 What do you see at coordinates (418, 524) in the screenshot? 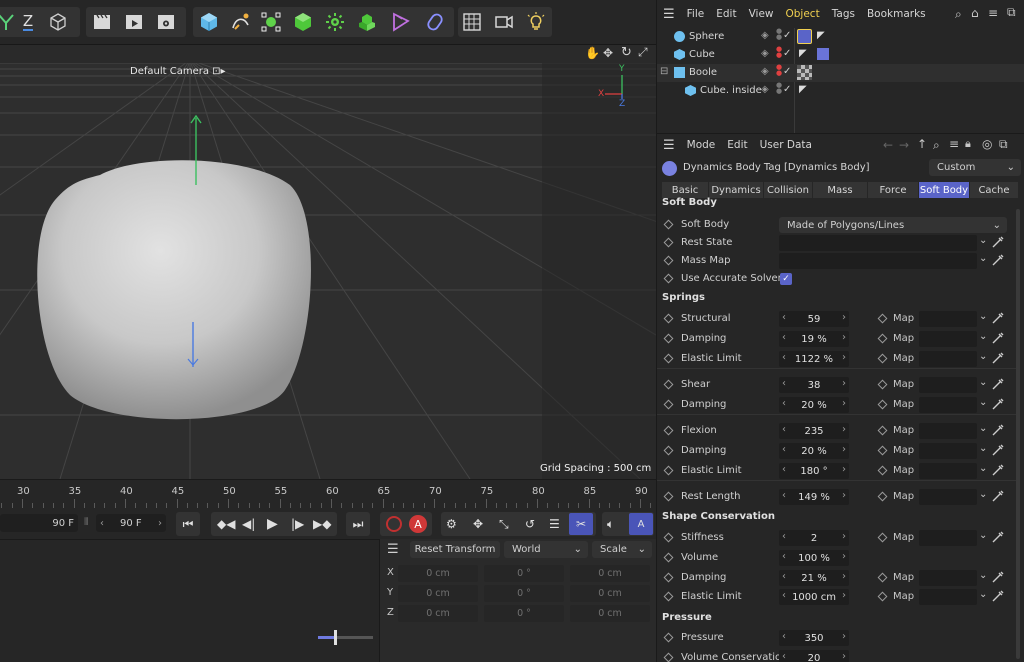
I see `autokey-icon: A` at bounding box center [418, 524].